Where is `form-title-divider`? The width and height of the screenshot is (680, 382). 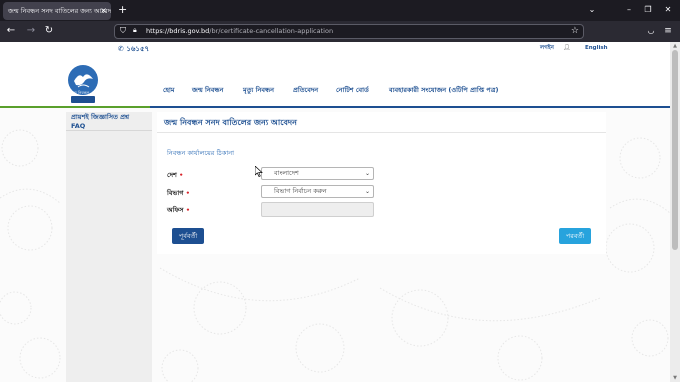 form-title-divider is located at coordinates (381, 132).